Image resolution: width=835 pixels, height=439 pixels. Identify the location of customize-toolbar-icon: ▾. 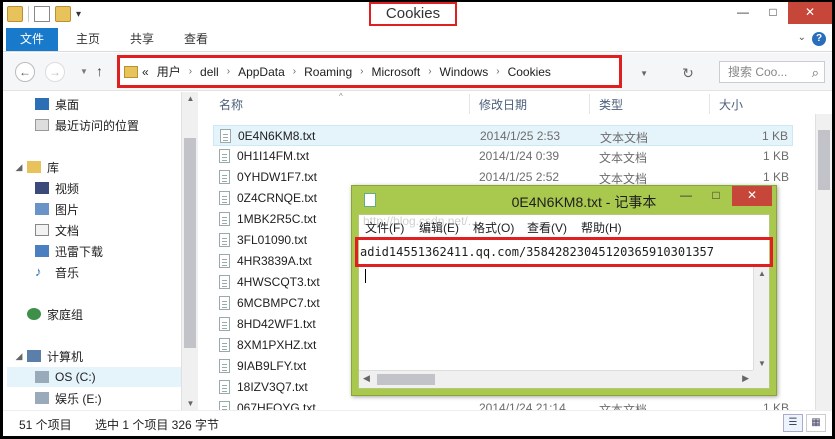
(78, 14).